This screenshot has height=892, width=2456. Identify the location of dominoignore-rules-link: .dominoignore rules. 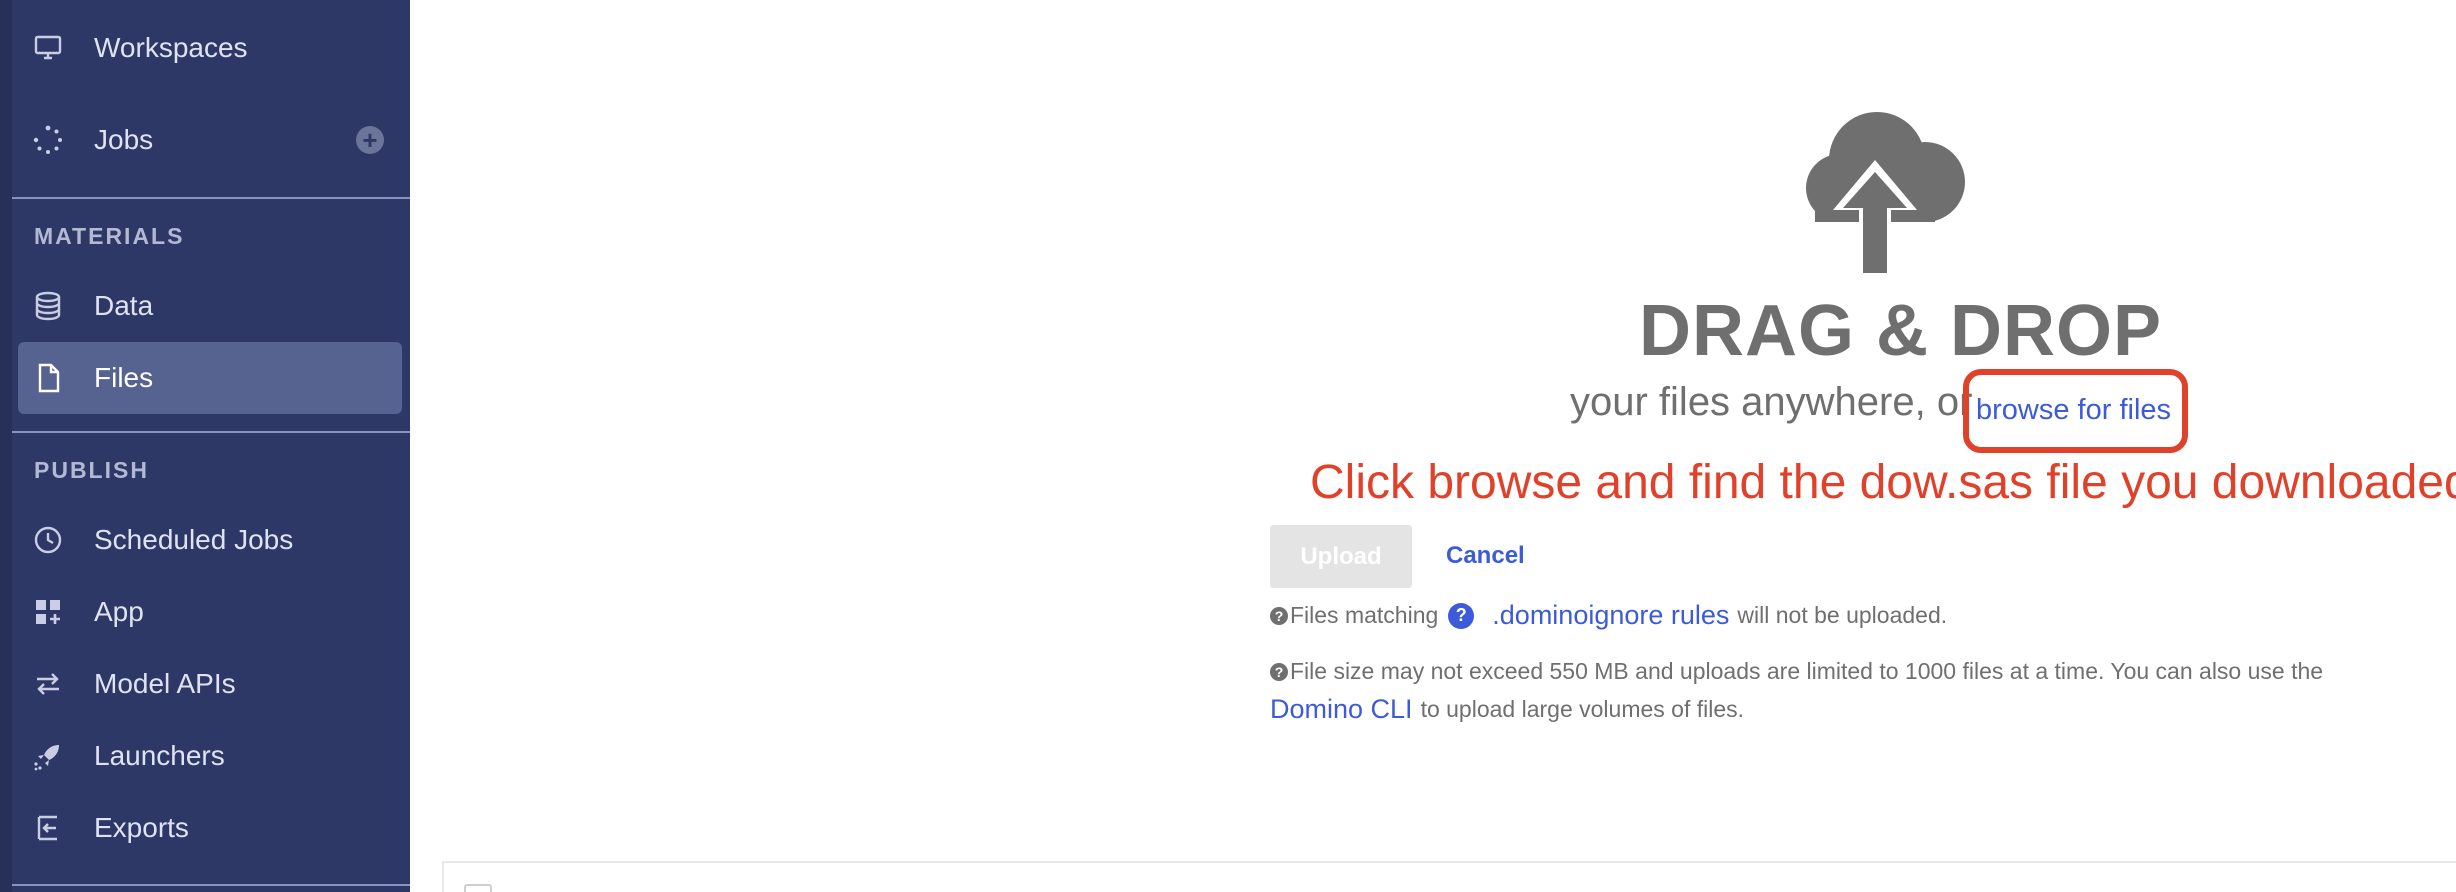
(1610, 615).